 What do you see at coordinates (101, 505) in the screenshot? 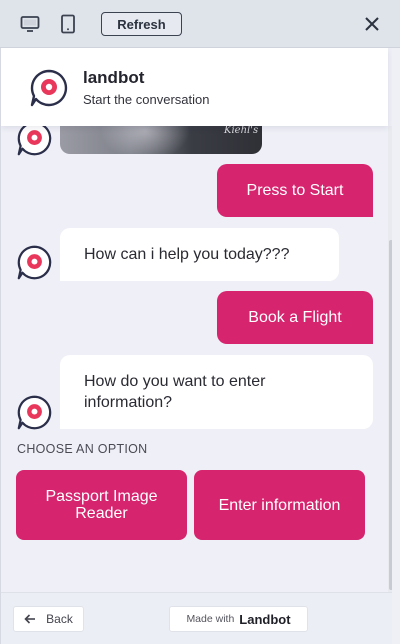
I see `passport-image-reader-button: Passport Image Reader` at bounding box center [101, 505].